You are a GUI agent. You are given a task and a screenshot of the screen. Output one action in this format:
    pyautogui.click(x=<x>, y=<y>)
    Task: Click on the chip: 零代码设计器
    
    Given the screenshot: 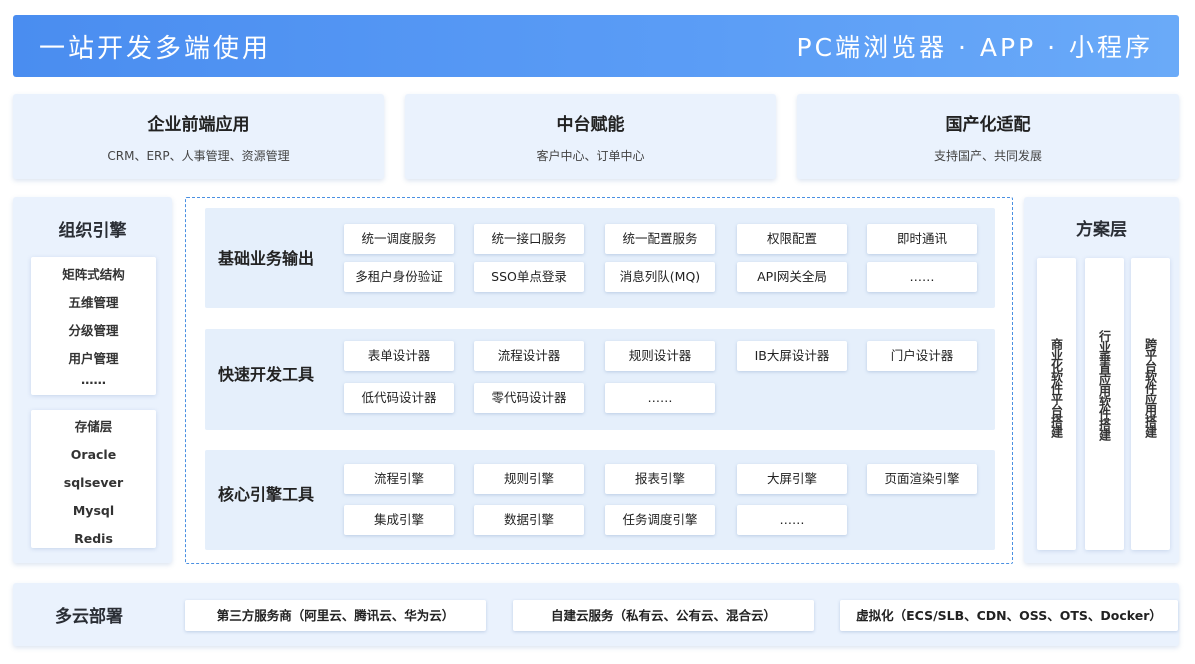 What is the action you would take?
    pyautogui.click(x=529, y=398)
    